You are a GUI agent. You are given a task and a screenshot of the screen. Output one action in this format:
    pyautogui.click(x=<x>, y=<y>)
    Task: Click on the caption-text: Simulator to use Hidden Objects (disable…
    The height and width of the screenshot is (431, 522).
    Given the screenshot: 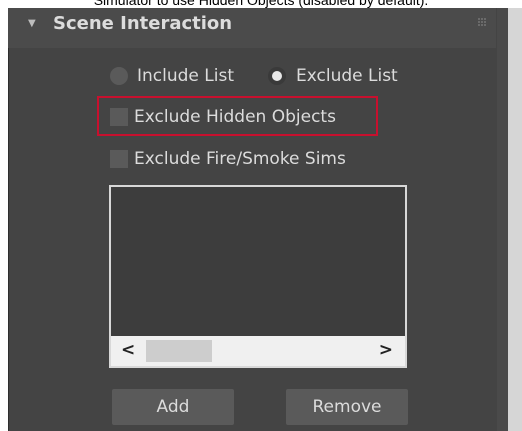 What is the action you would take?
    pyautogui.click(x=261, y=4)
    